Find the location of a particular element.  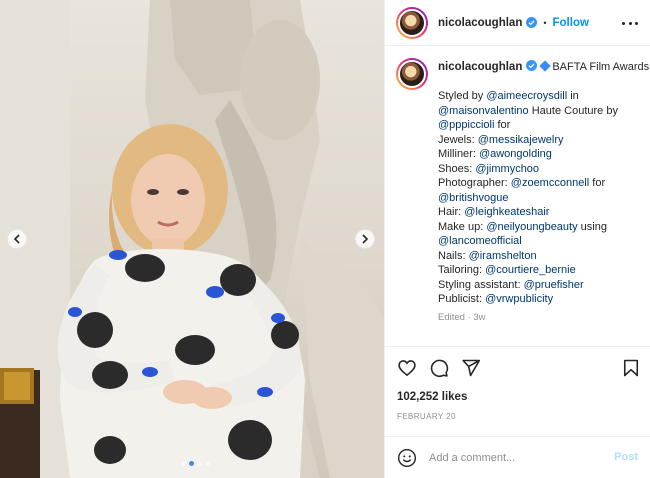

comment-bar: Post is located at coordinates (517, 457).